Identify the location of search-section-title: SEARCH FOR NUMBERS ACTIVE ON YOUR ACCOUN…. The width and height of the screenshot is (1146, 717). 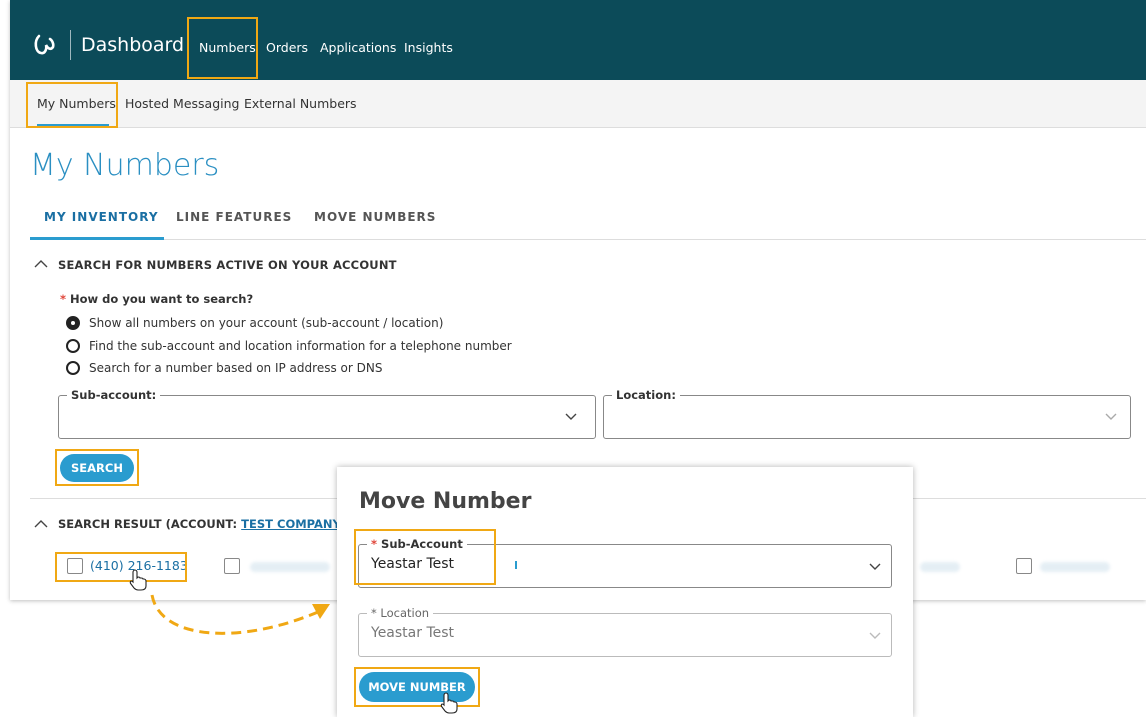
(227, 265).